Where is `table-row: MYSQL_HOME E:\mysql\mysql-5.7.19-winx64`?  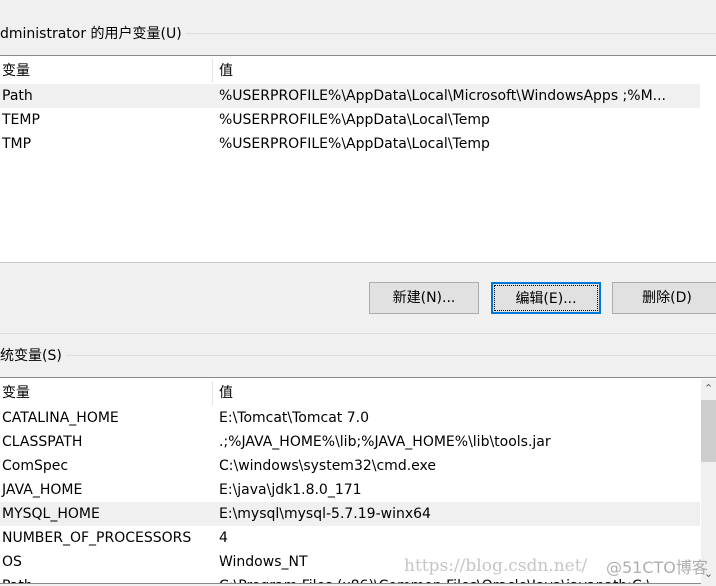 table-row: MYSQL_HOME E:\mysql\mysql-5.7.19-winx64 is located at coordinates (350, 514).